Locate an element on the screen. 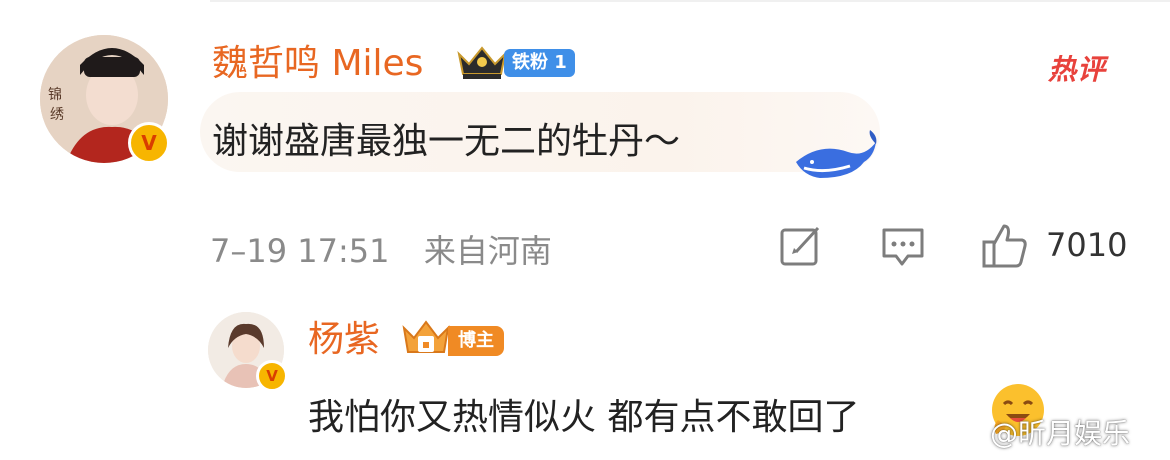 Image resolution: width=1170 pixels, height=460 pixels. verified-badge: V is located at coordinates (149, 143).